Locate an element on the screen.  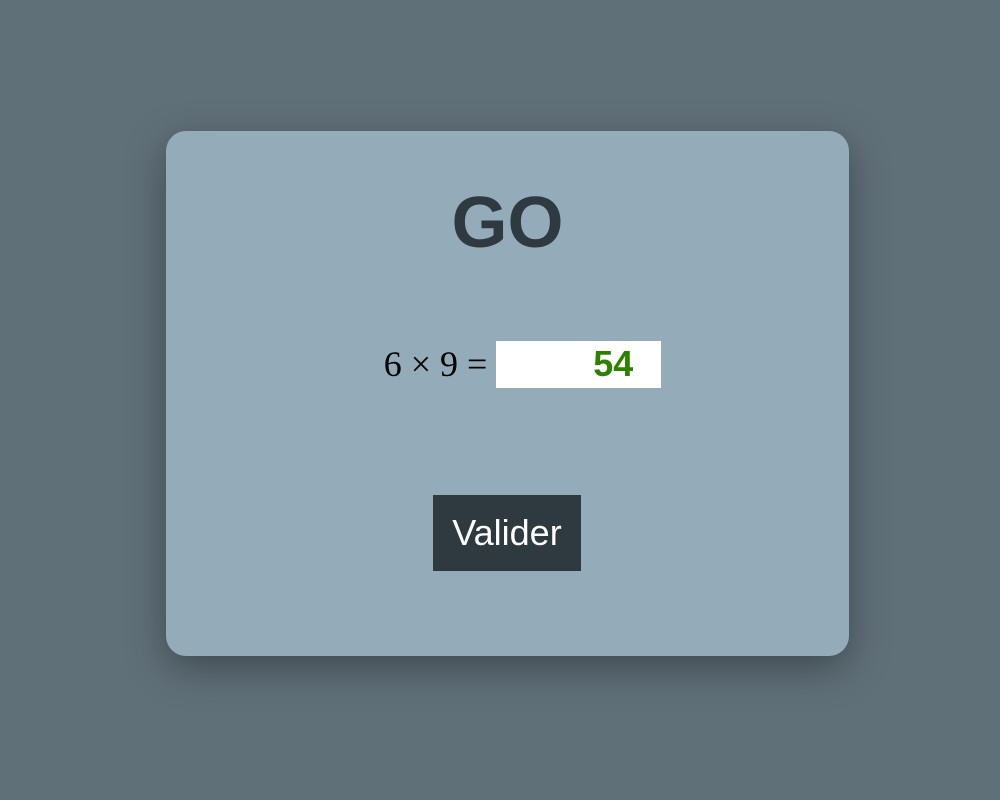
status-title: GO is located at coordinates (507, 223).